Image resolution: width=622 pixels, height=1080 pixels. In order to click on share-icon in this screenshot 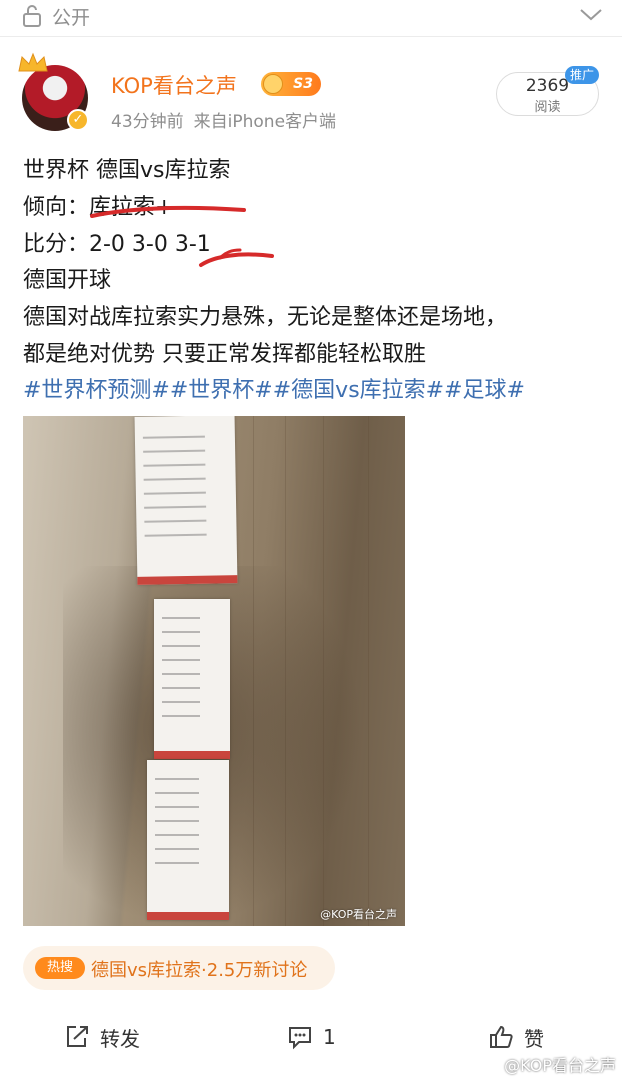, I will do `click(77, 1036)`.